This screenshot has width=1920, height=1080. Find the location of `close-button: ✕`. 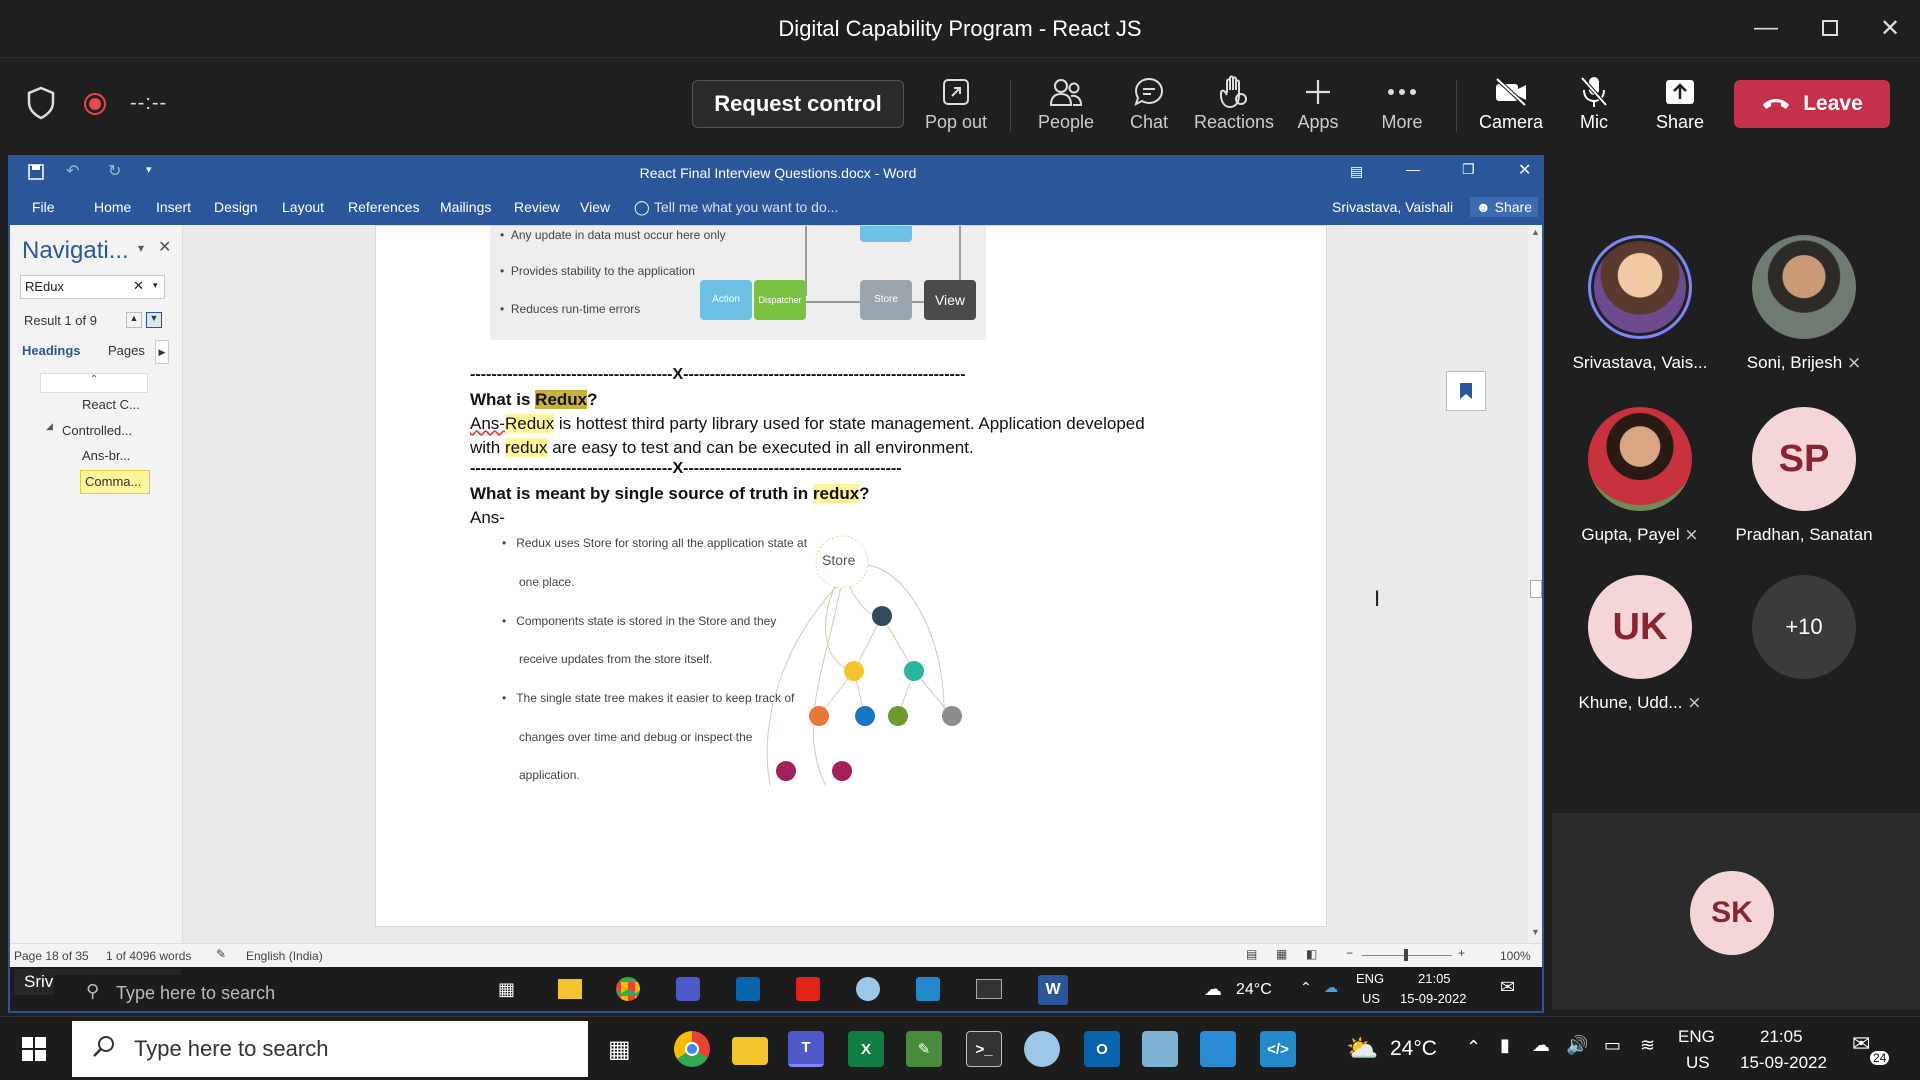

close-button: ✕ is located at coordinates (1890, 28).